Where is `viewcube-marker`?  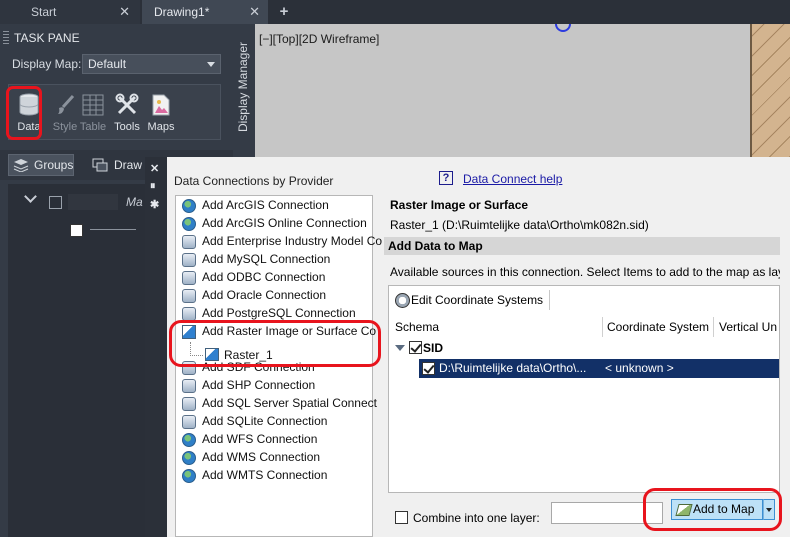
viewcube-marker is located at coordinates (563, 28).